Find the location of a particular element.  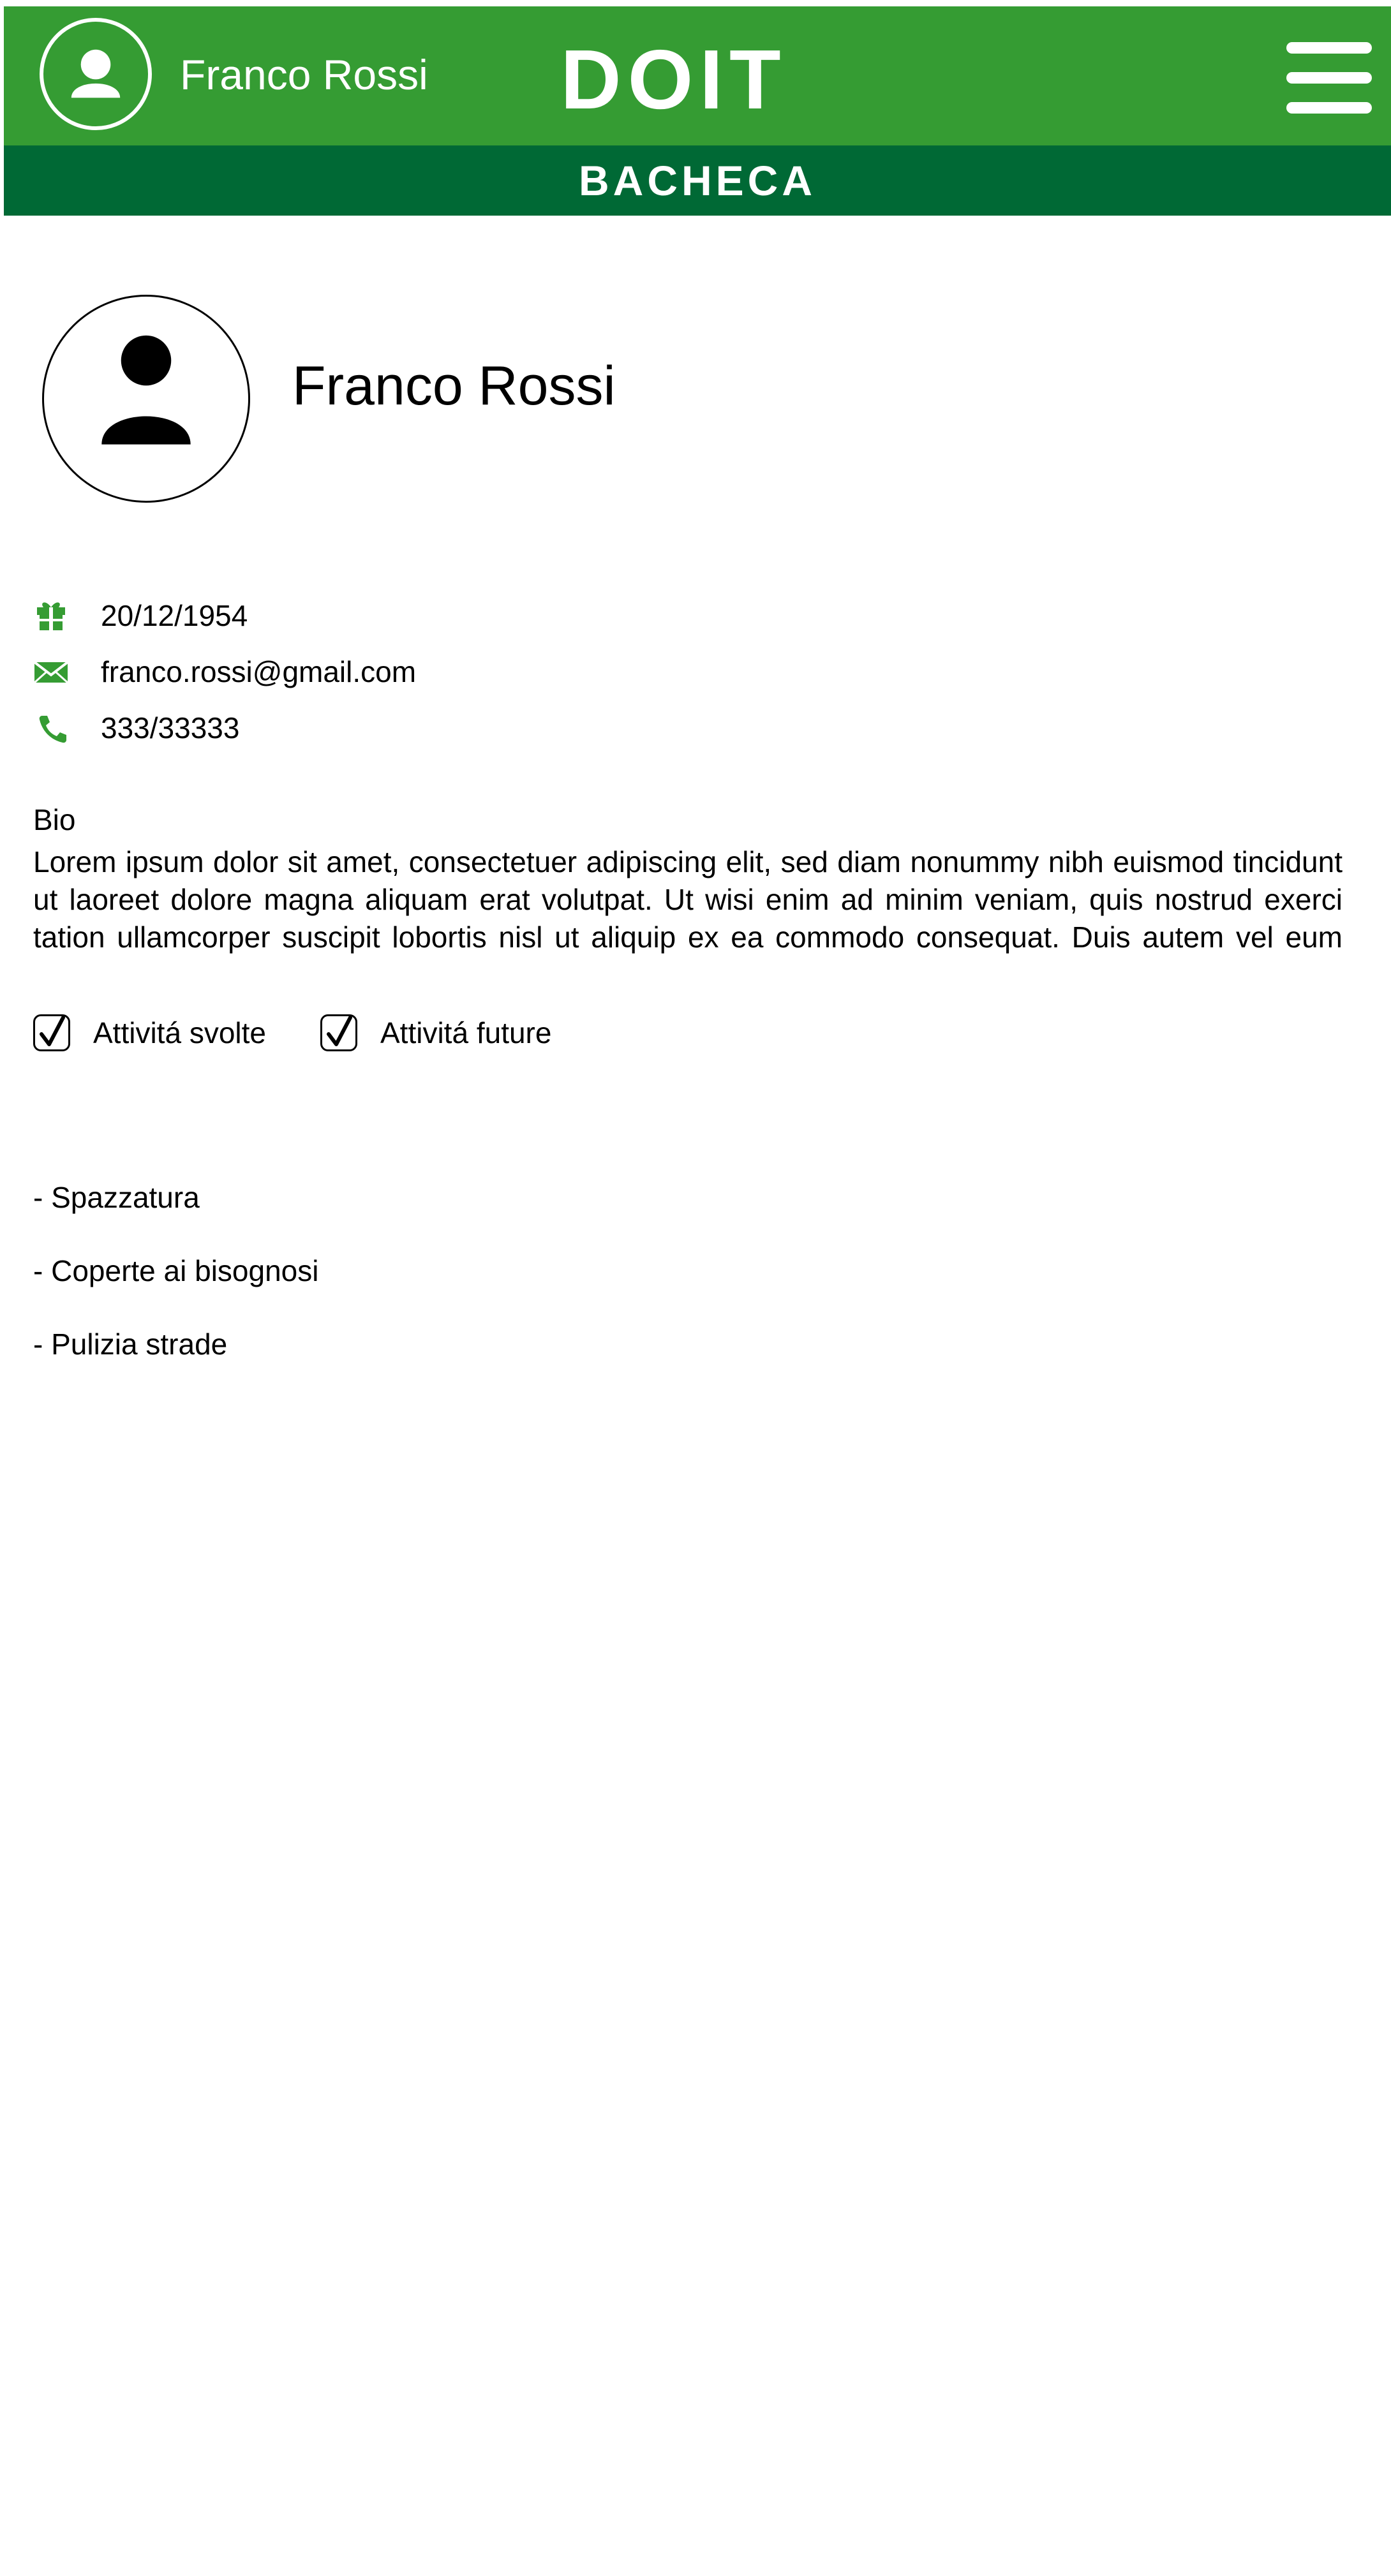

birthdate-row: 20/12/1954 is located at coordinates (416, 615).